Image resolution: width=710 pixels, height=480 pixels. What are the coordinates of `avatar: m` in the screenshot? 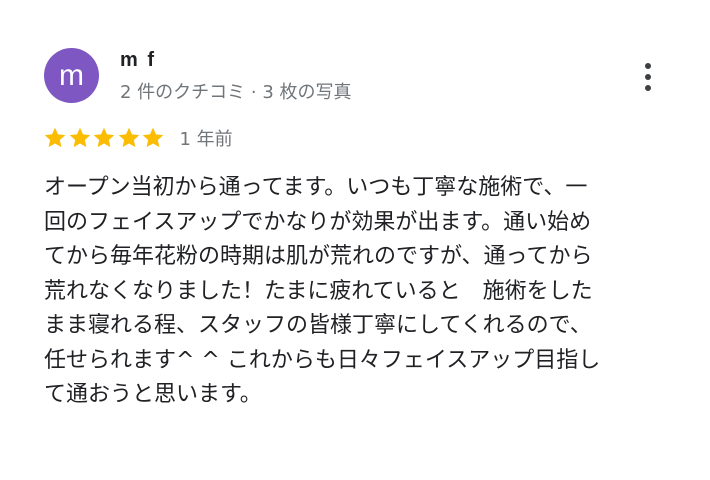 It's located at (71, 75).